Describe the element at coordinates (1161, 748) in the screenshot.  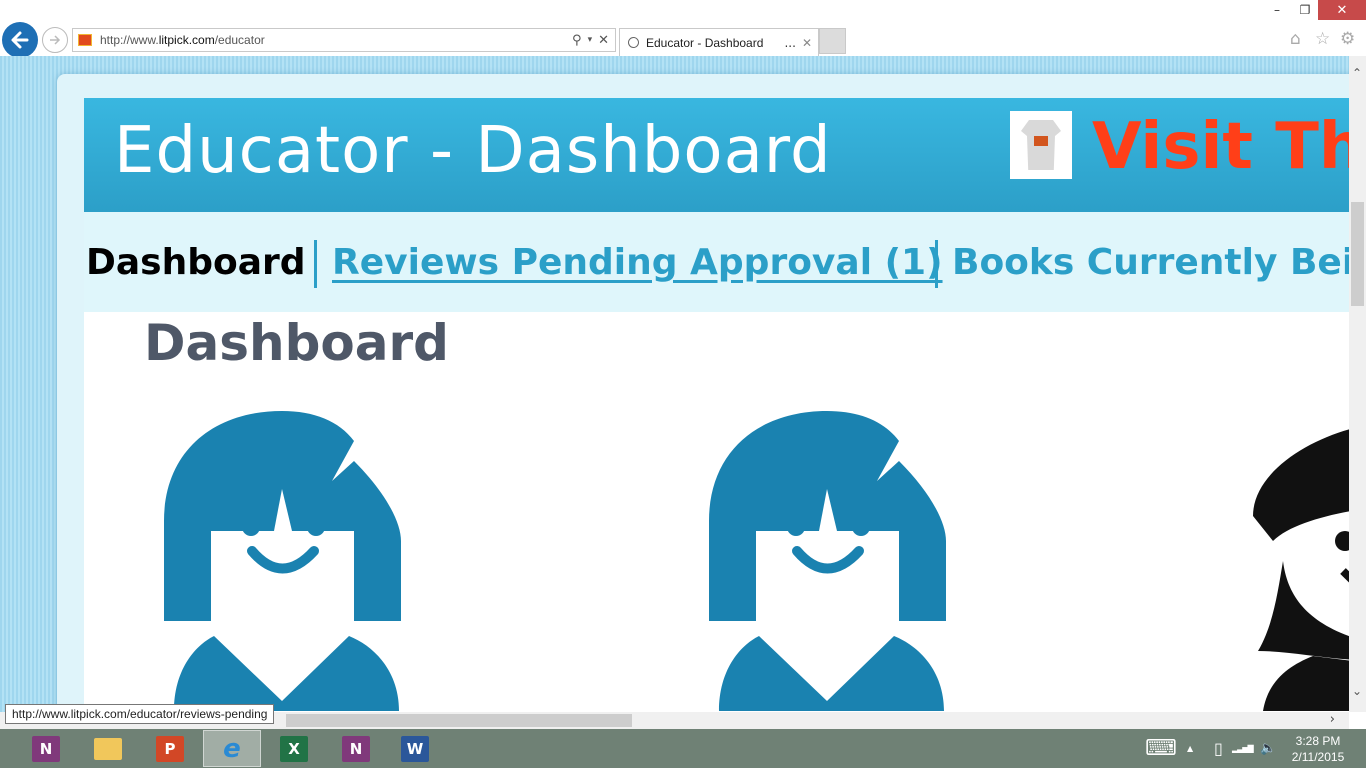
I see `touch-keyboard-icon: ⌨` at that location.